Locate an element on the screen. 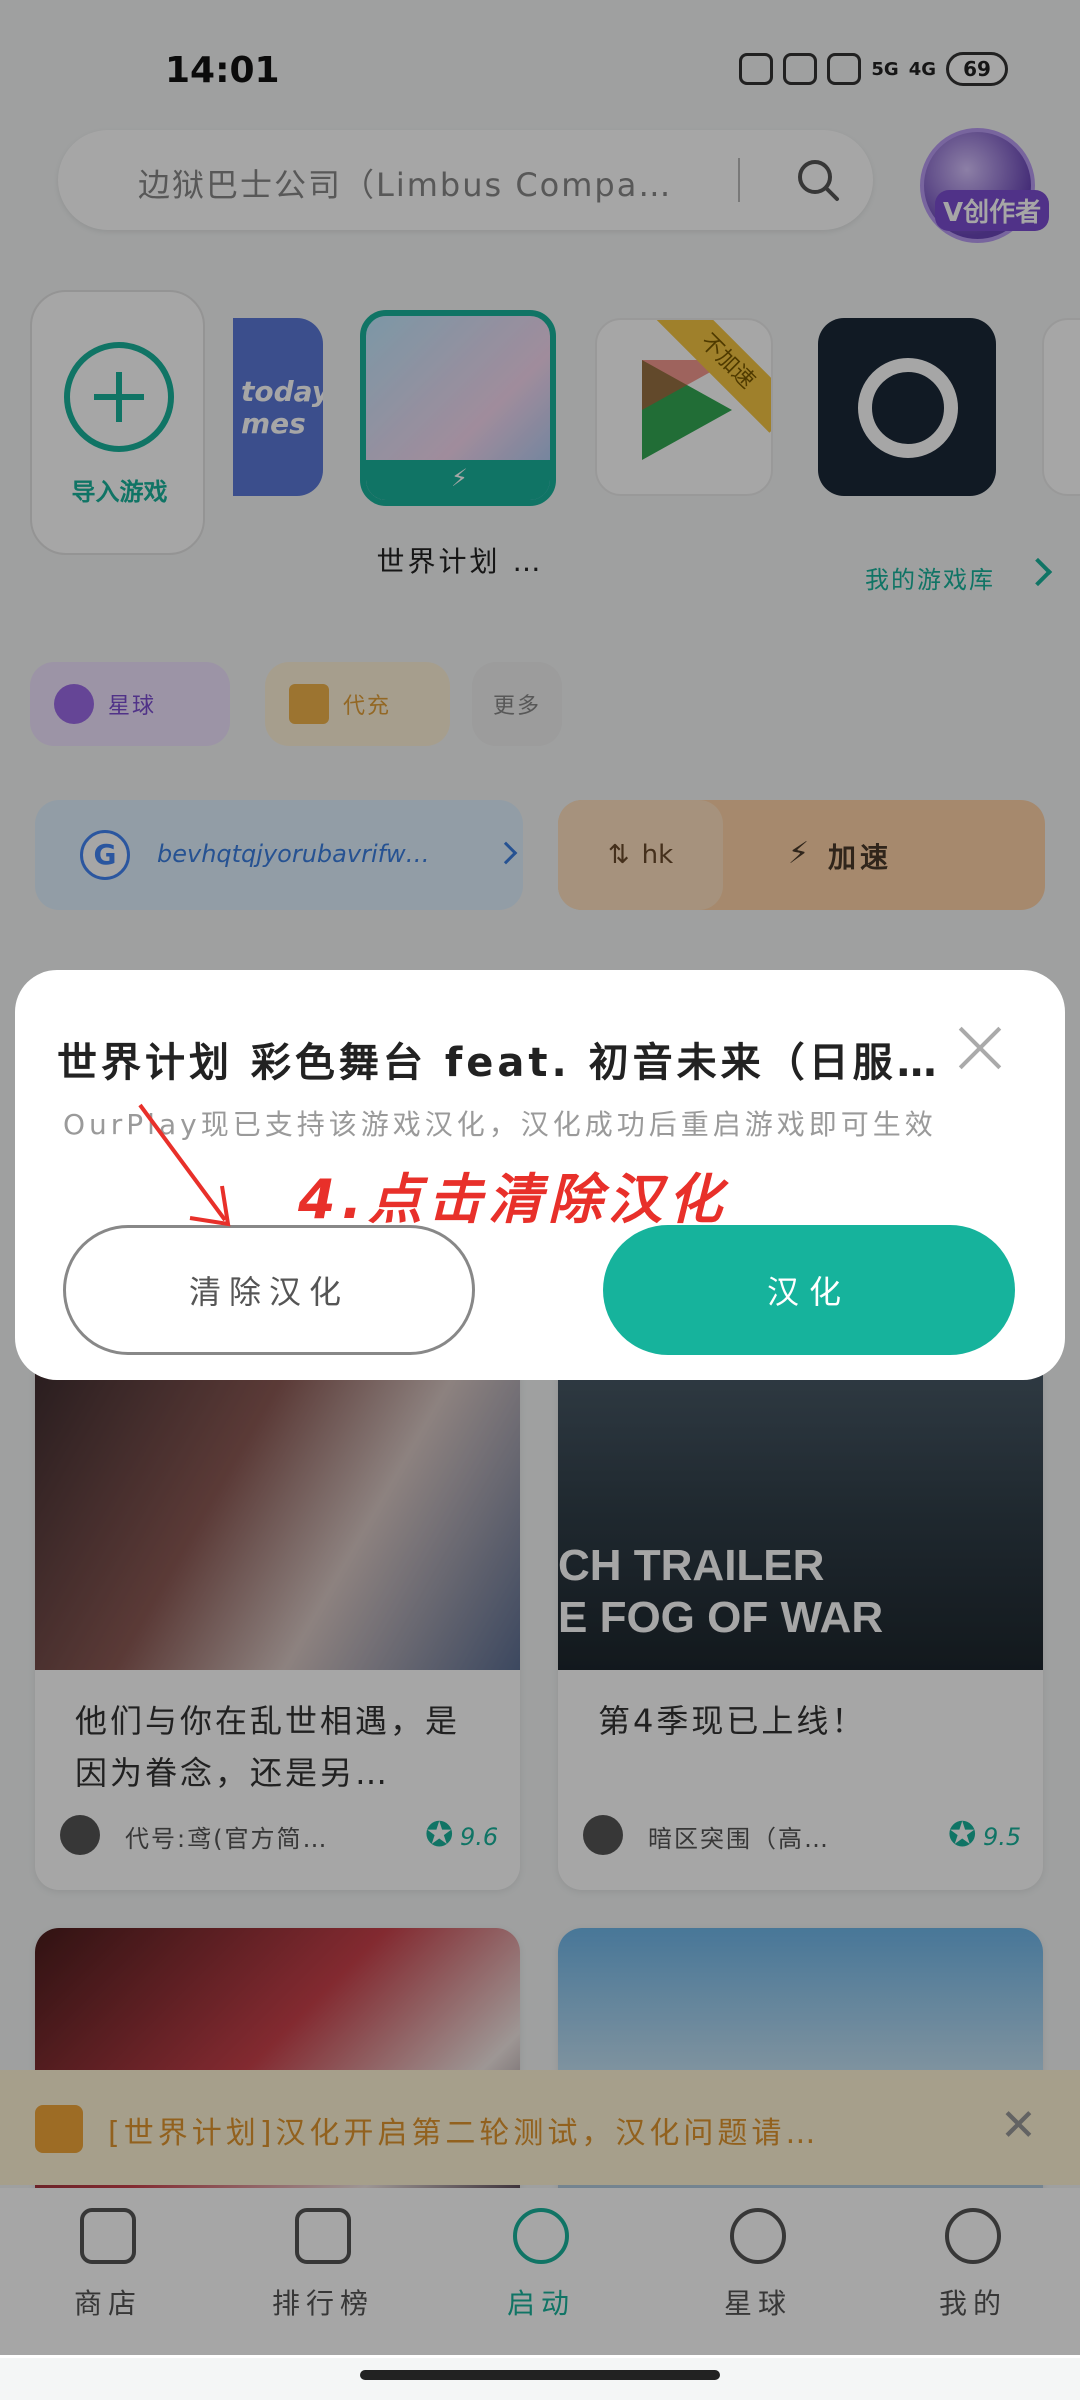 Image resolution: width=1080 pixels, height=2400 pixels. home-indicator is located at coordinates (540, 2375).